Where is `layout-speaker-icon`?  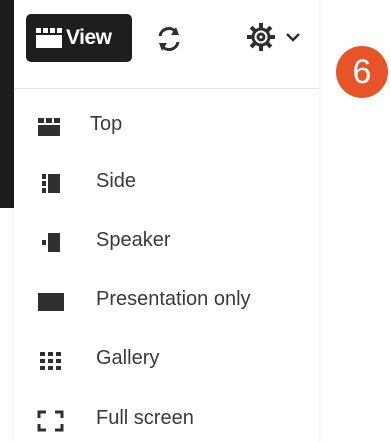
layout-speaker-icon is located at coordinates (51, 242).